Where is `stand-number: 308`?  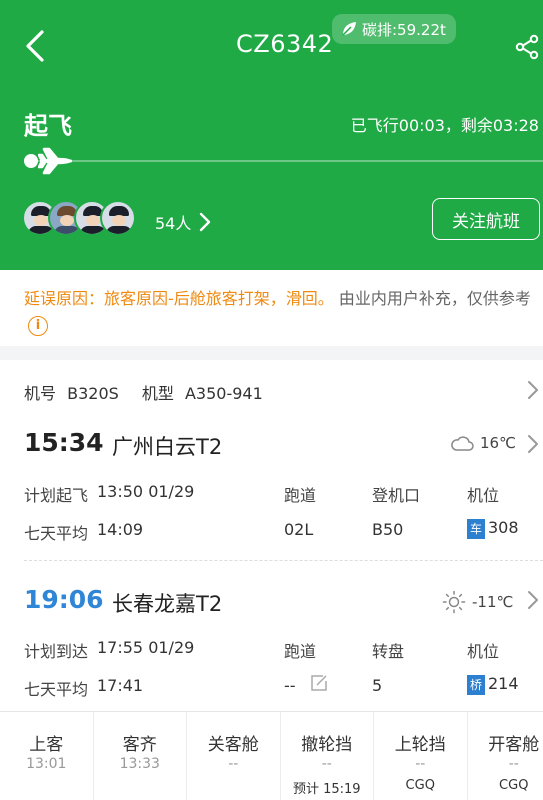
stand-number: 308 is located at coordinates (503, 527).